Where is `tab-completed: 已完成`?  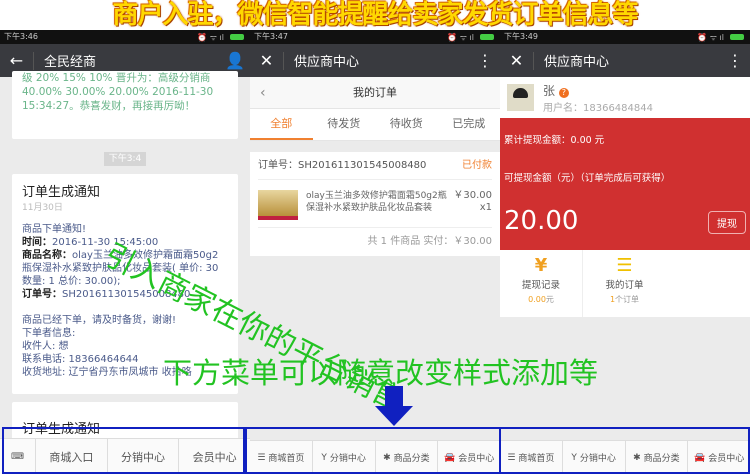
tab-completed: 已完成 is located at coordinates (469, 124).